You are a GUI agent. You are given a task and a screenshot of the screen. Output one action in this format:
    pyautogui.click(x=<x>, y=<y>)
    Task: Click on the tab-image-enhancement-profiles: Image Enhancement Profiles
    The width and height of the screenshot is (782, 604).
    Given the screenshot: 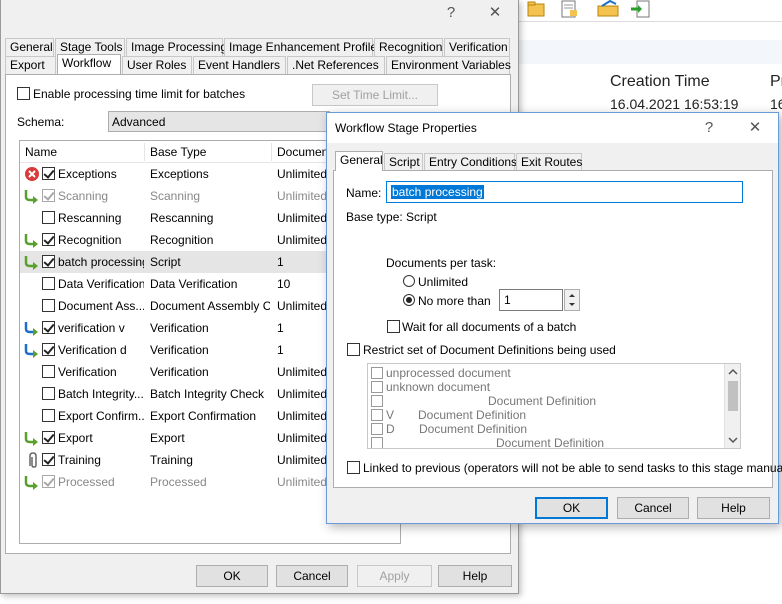 What is the action you would take?
    pyautogui.click(x=303, y=47)
    